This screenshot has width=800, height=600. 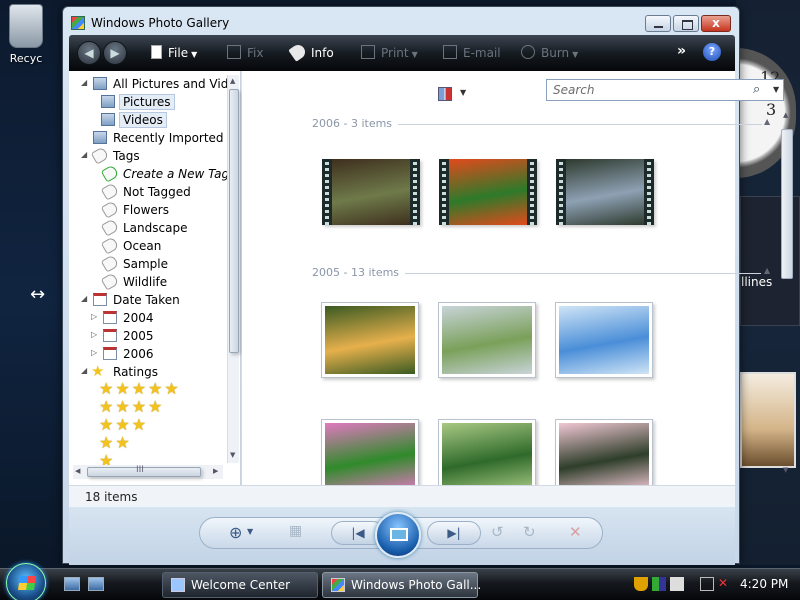 I want to click on email-icon, so click(x=450, y=52).